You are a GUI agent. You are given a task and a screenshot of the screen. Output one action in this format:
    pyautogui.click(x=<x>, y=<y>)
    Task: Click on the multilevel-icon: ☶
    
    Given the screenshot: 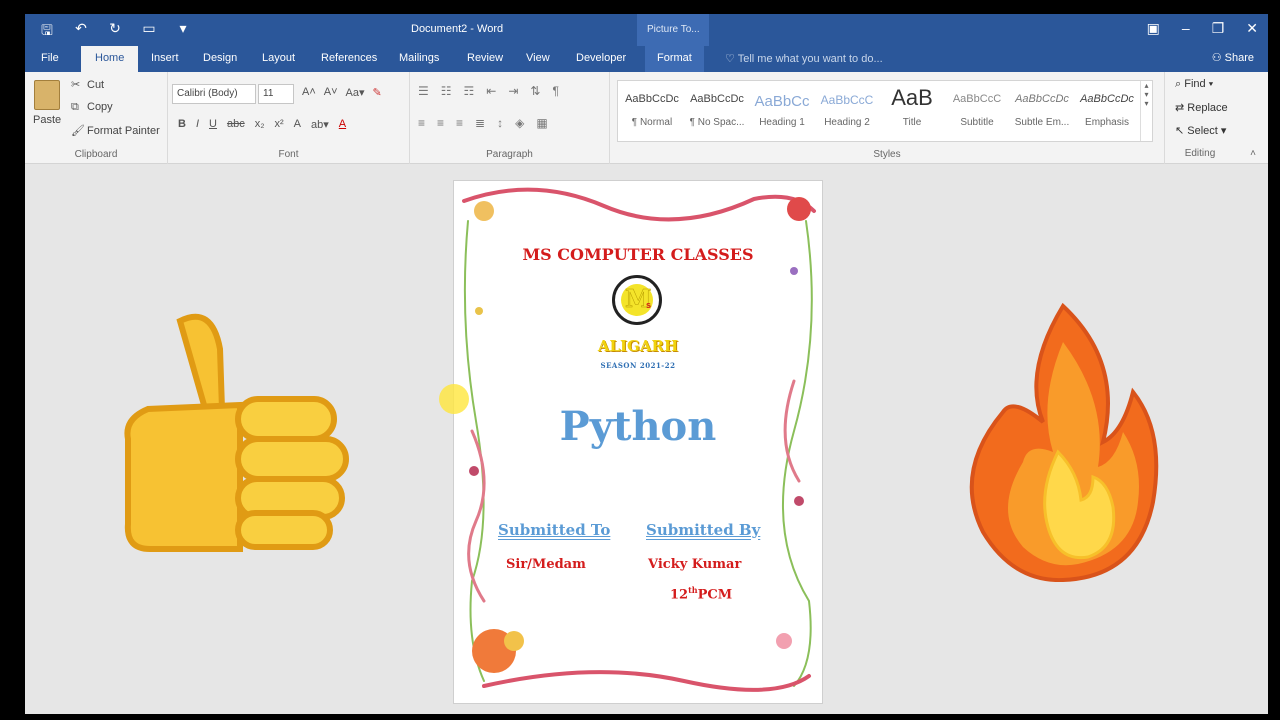 What is the action you would take?
    pyautogui.click(x=469, y=91)
    